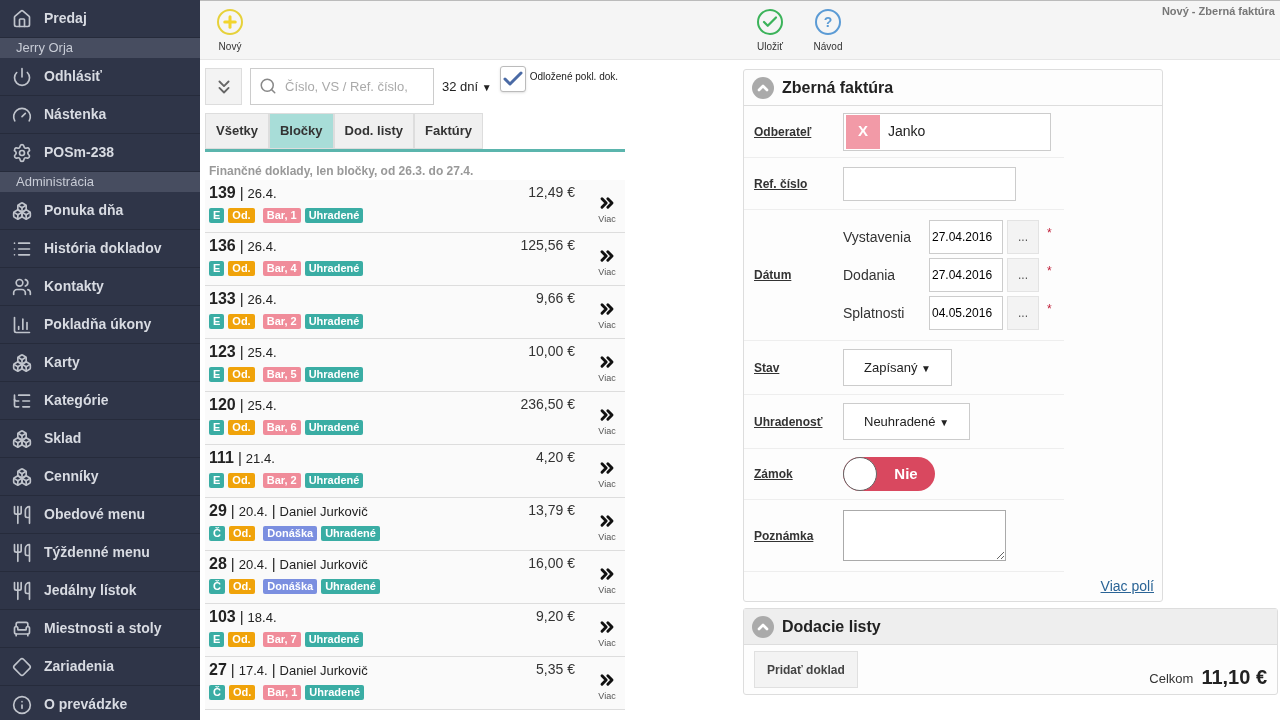  I want to click on toggle-switch: Nie, so click(889, 474).